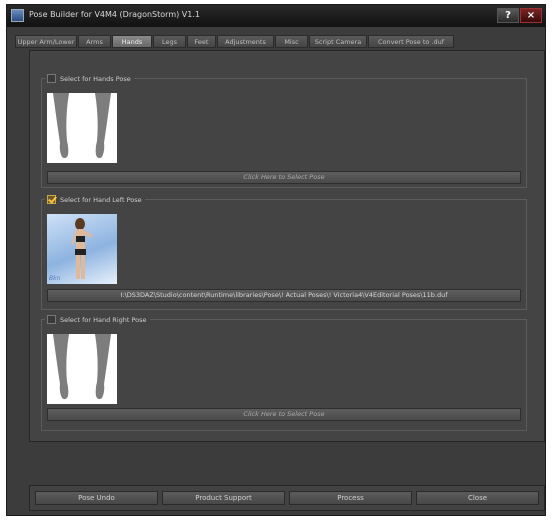  What do you see at coordinates (114, 14) in the screenshot?
I see `window-title: Pose Builder for V4M4 (DragonStorm) V1.1` at bounding box center [114, 14].